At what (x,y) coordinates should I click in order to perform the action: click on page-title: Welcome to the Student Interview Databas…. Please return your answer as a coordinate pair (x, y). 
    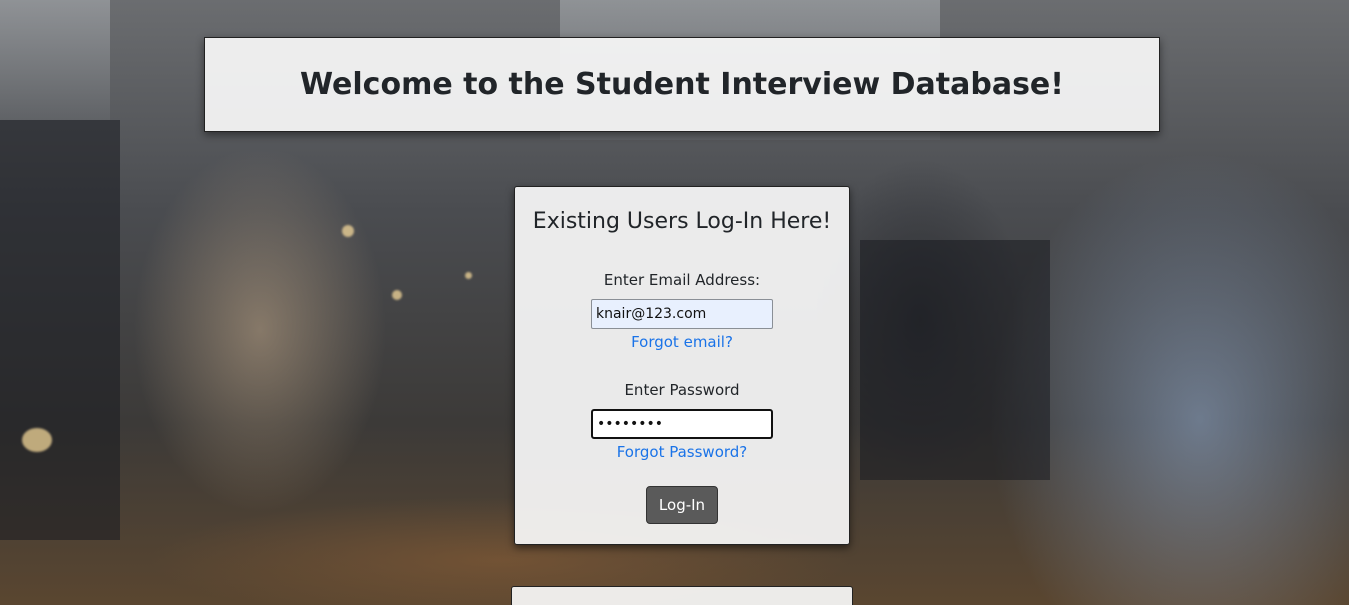
    Looking at the image, I should click on (682, 84).